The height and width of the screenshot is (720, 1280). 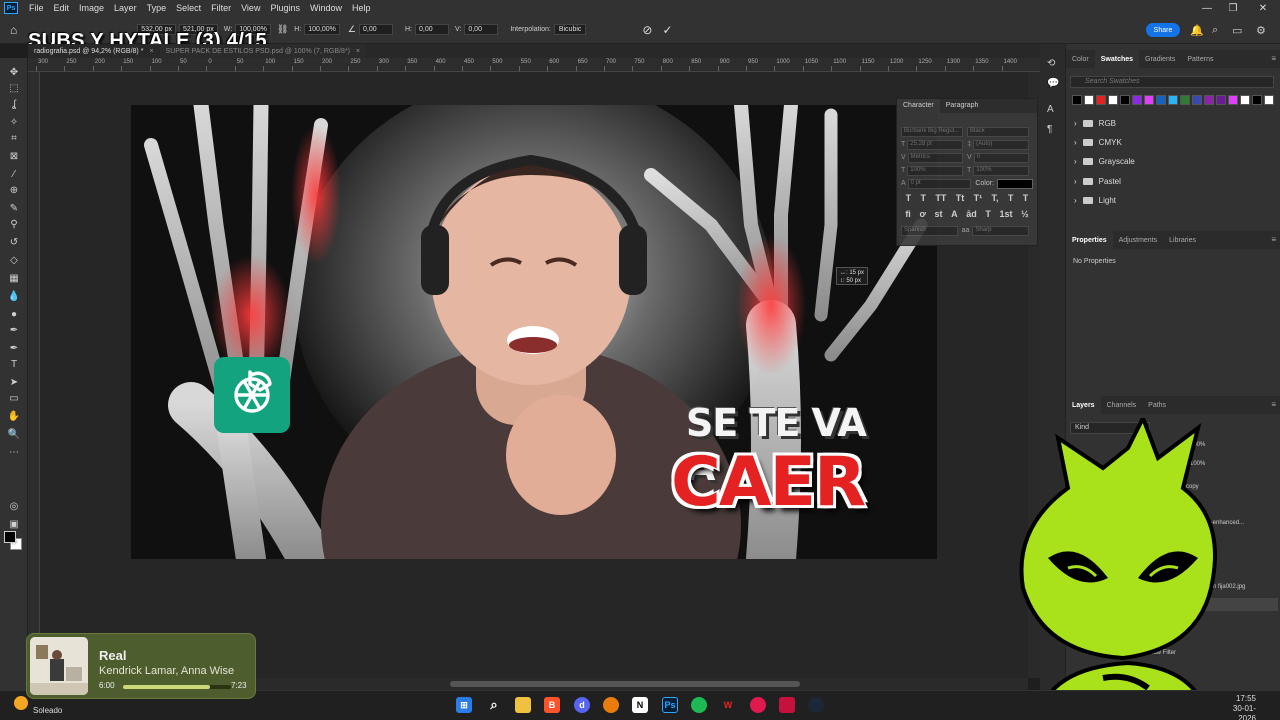 I want to click on faux-italic-button: T, so click(x=924, y=198).